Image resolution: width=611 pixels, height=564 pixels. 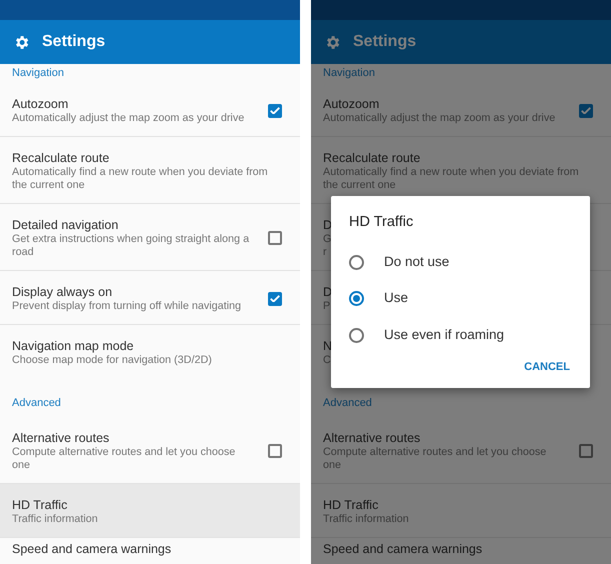 I want to click on settings-row: Detailed navigation Get extra instructions when going straight along a road, so click(x=150, y=237).